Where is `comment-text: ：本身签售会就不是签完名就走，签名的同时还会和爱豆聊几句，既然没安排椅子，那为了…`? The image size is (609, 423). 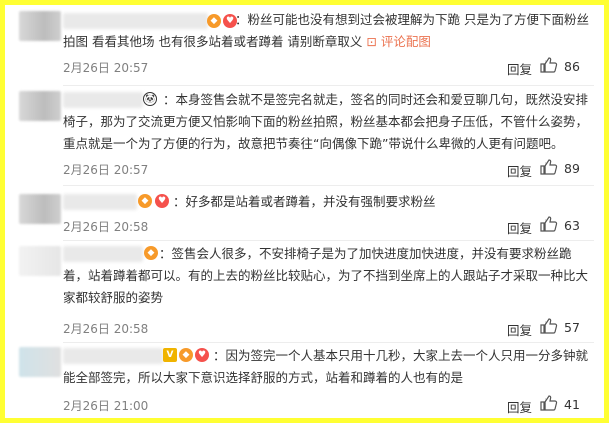 comment-text: ：本身签售会就不是签完名就走，签名的同时还会和爱豆聊几句，既然没安排椅子，那为了… is located at coordinates (326, 121).